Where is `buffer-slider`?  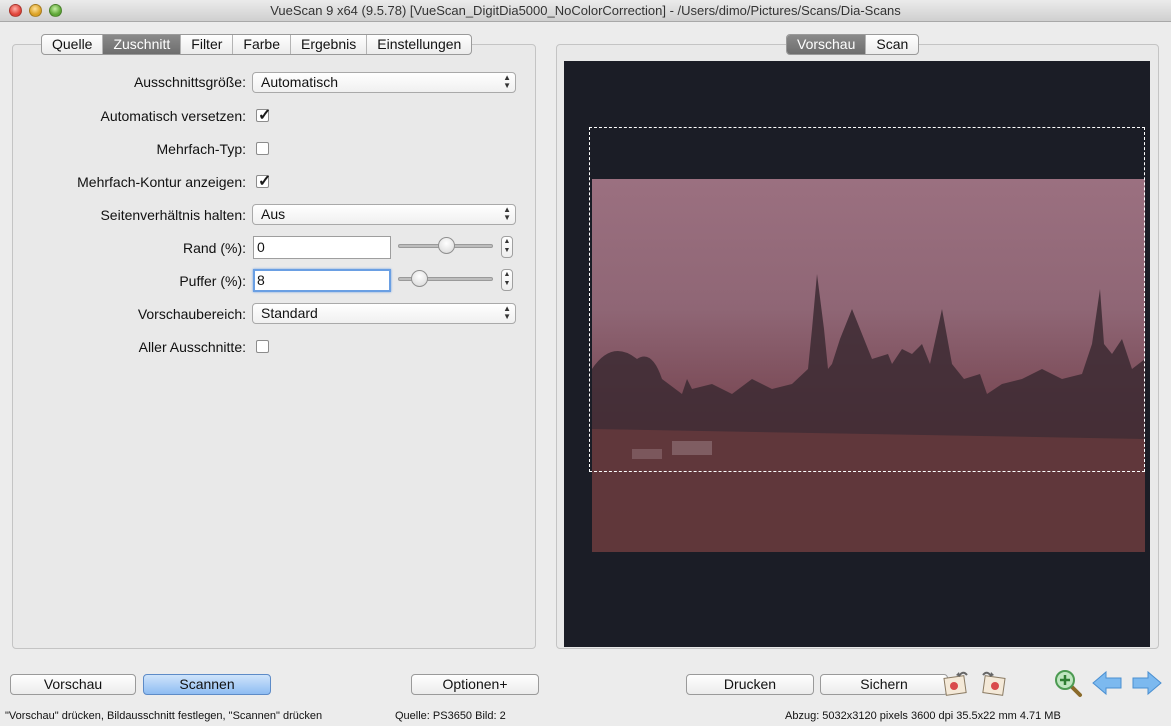
buffer-slider is located at coordinates (445, 279).